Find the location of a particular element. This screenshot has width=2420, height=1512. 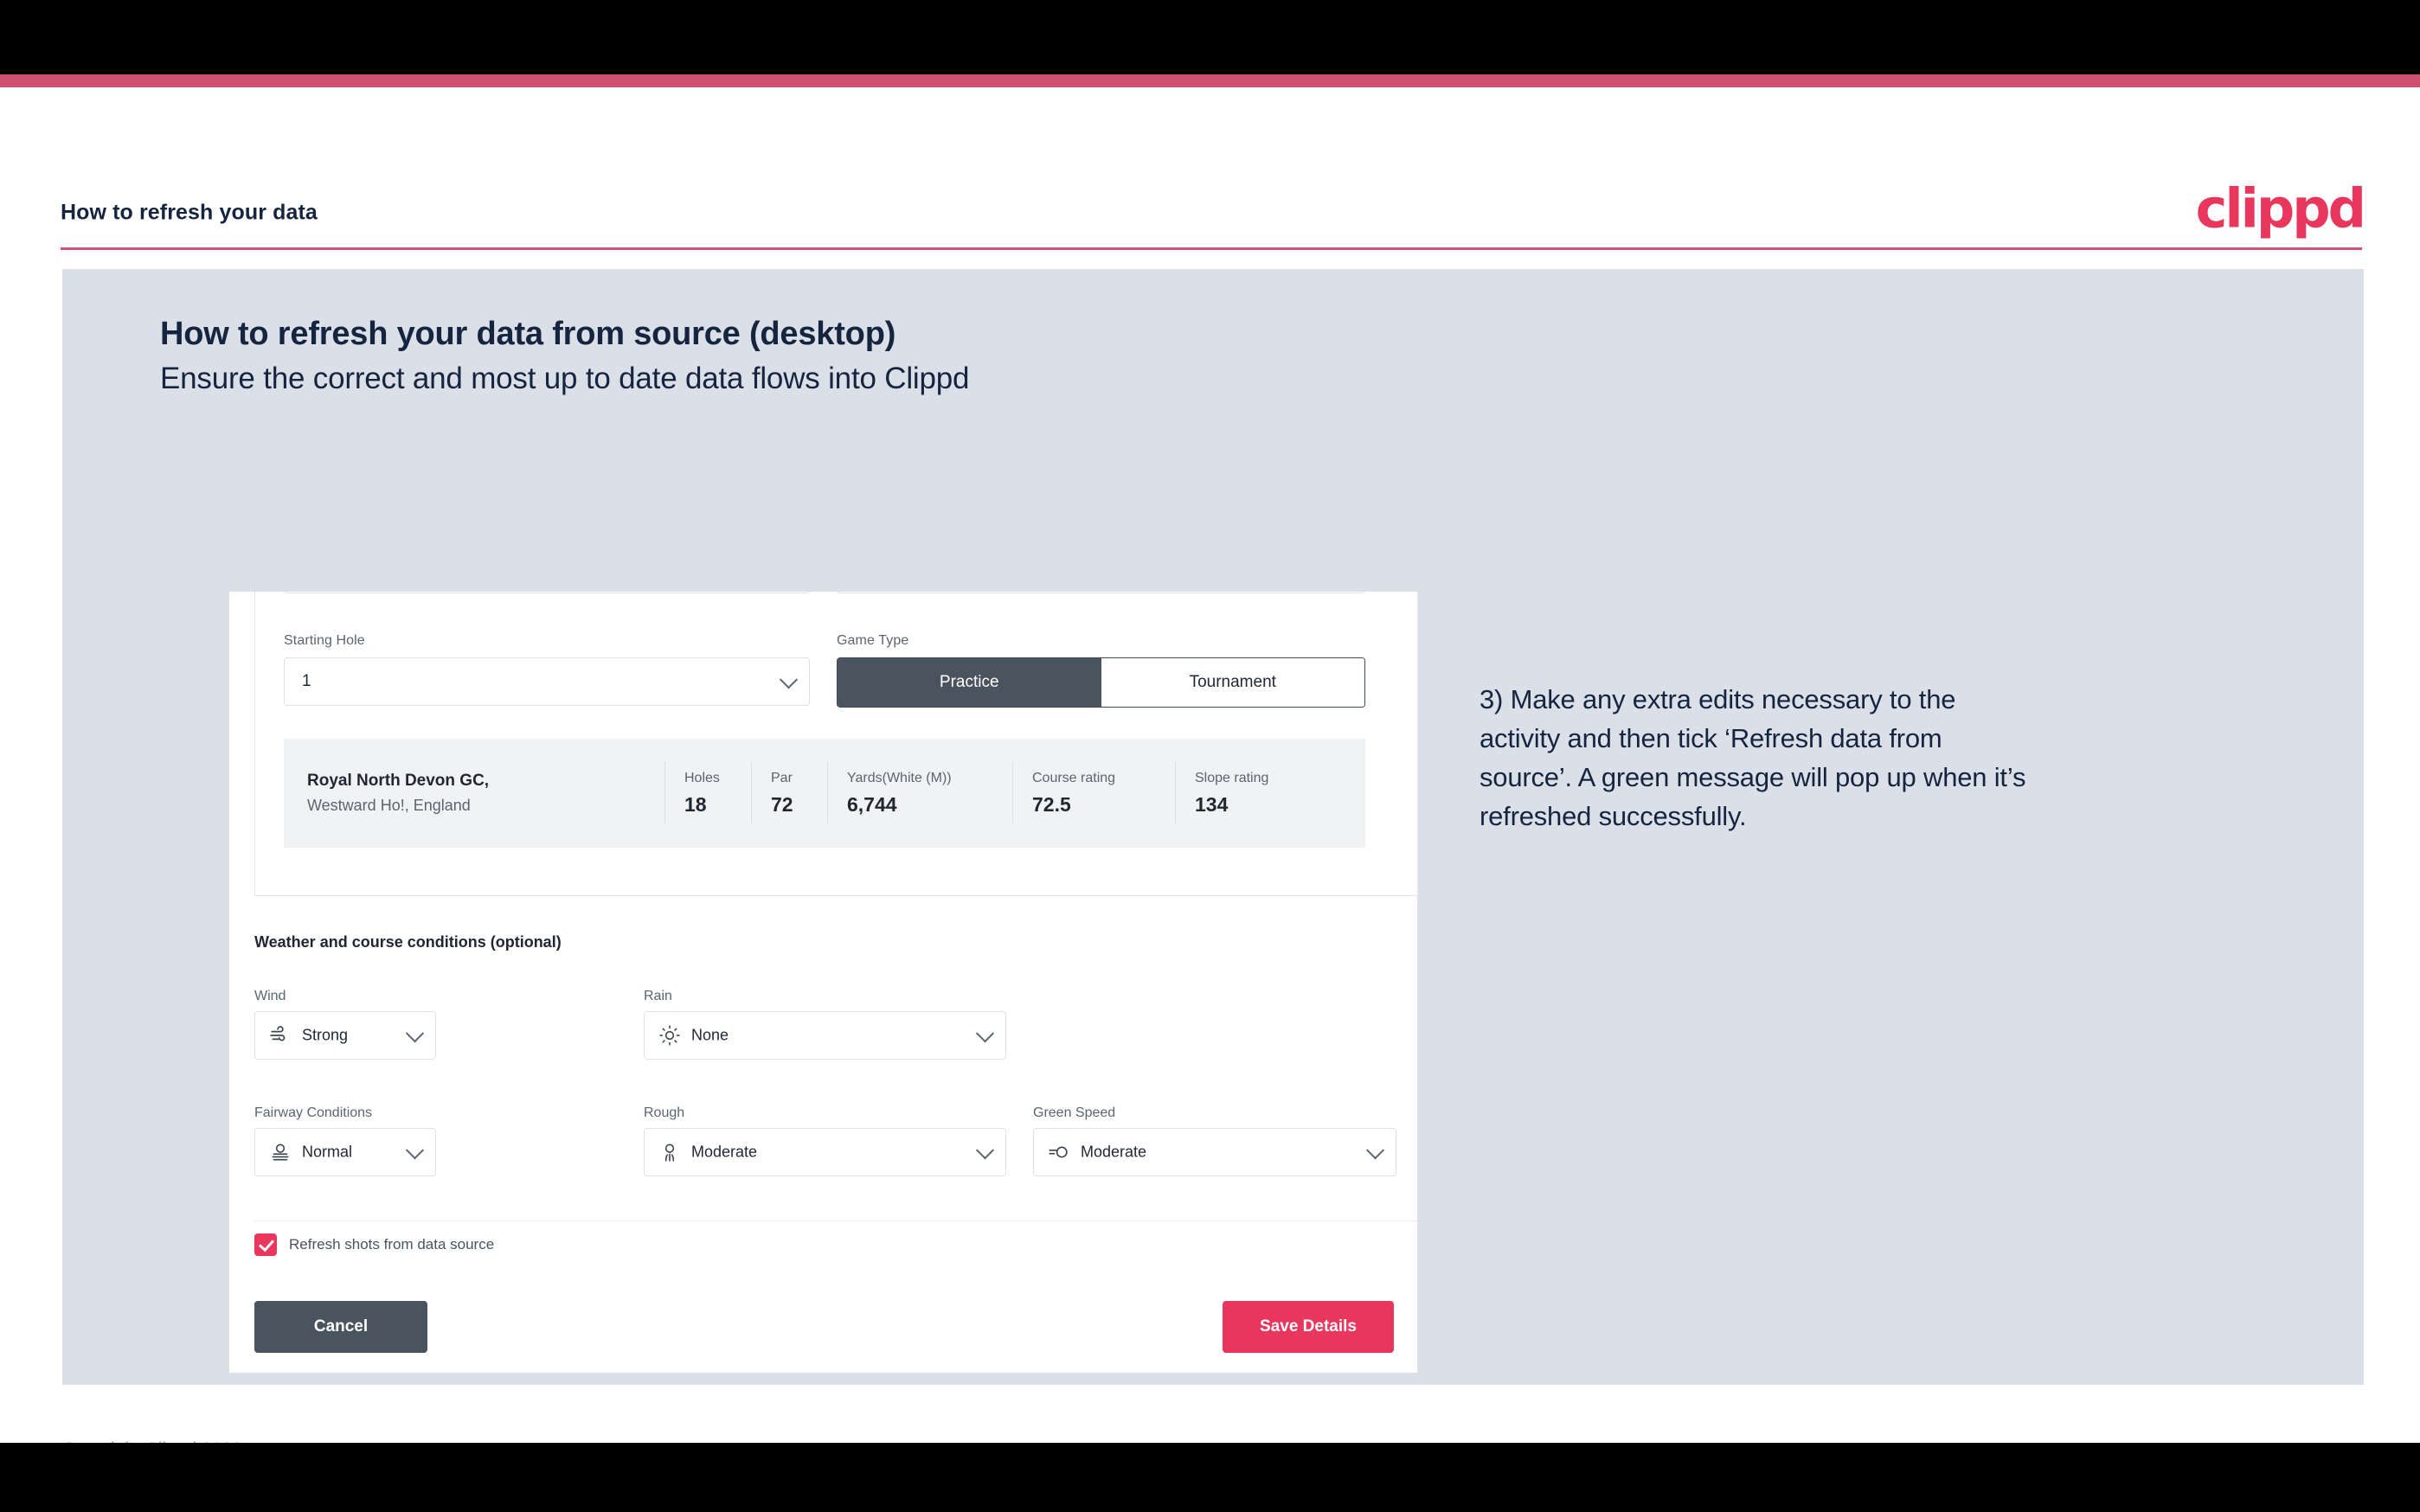

fairway-icon is located at coordinates (280, 1152).